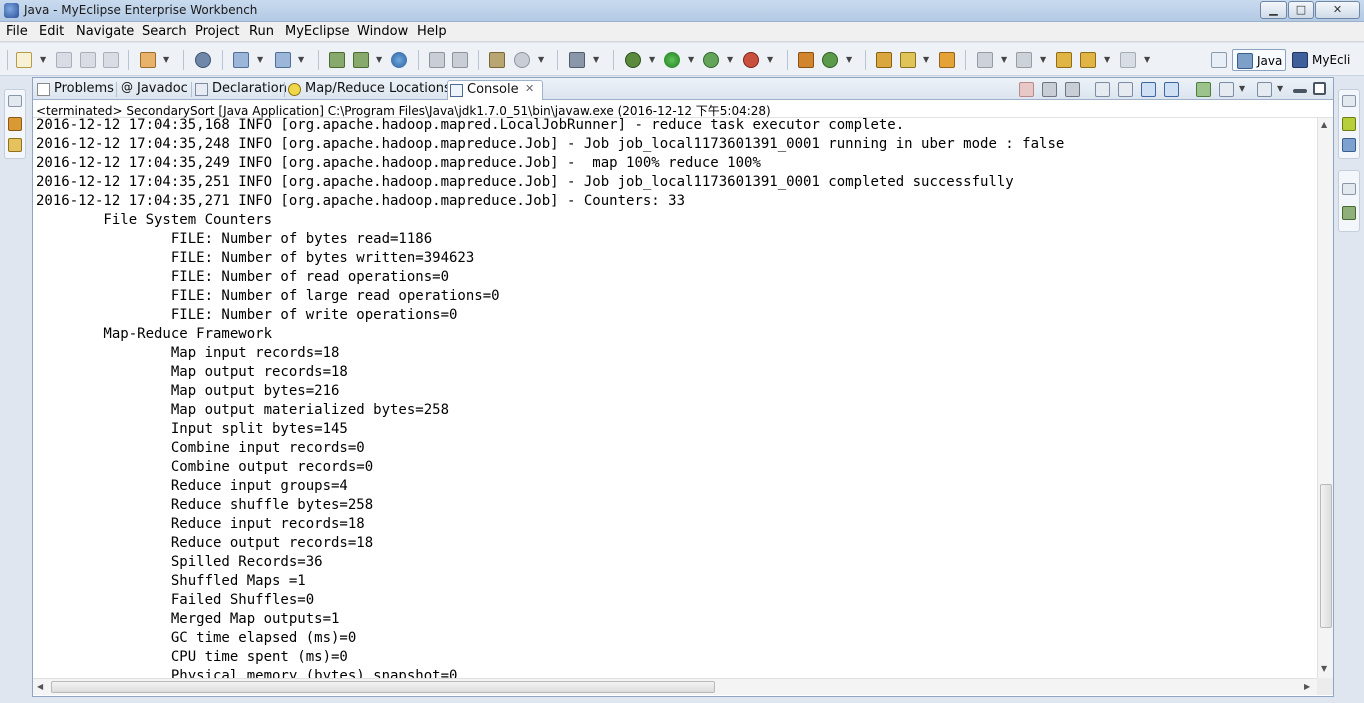  Describe the element at coordinates (884, 60) in the screenshot. I see `open-folder-icon` at that location.